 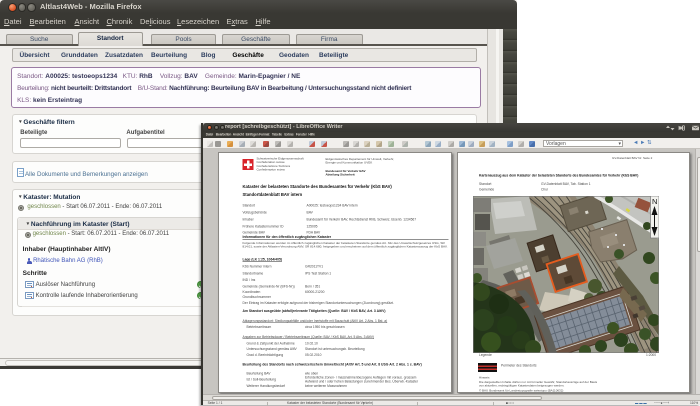 I want to click on svg-text: N, so click(x=654, y=201).